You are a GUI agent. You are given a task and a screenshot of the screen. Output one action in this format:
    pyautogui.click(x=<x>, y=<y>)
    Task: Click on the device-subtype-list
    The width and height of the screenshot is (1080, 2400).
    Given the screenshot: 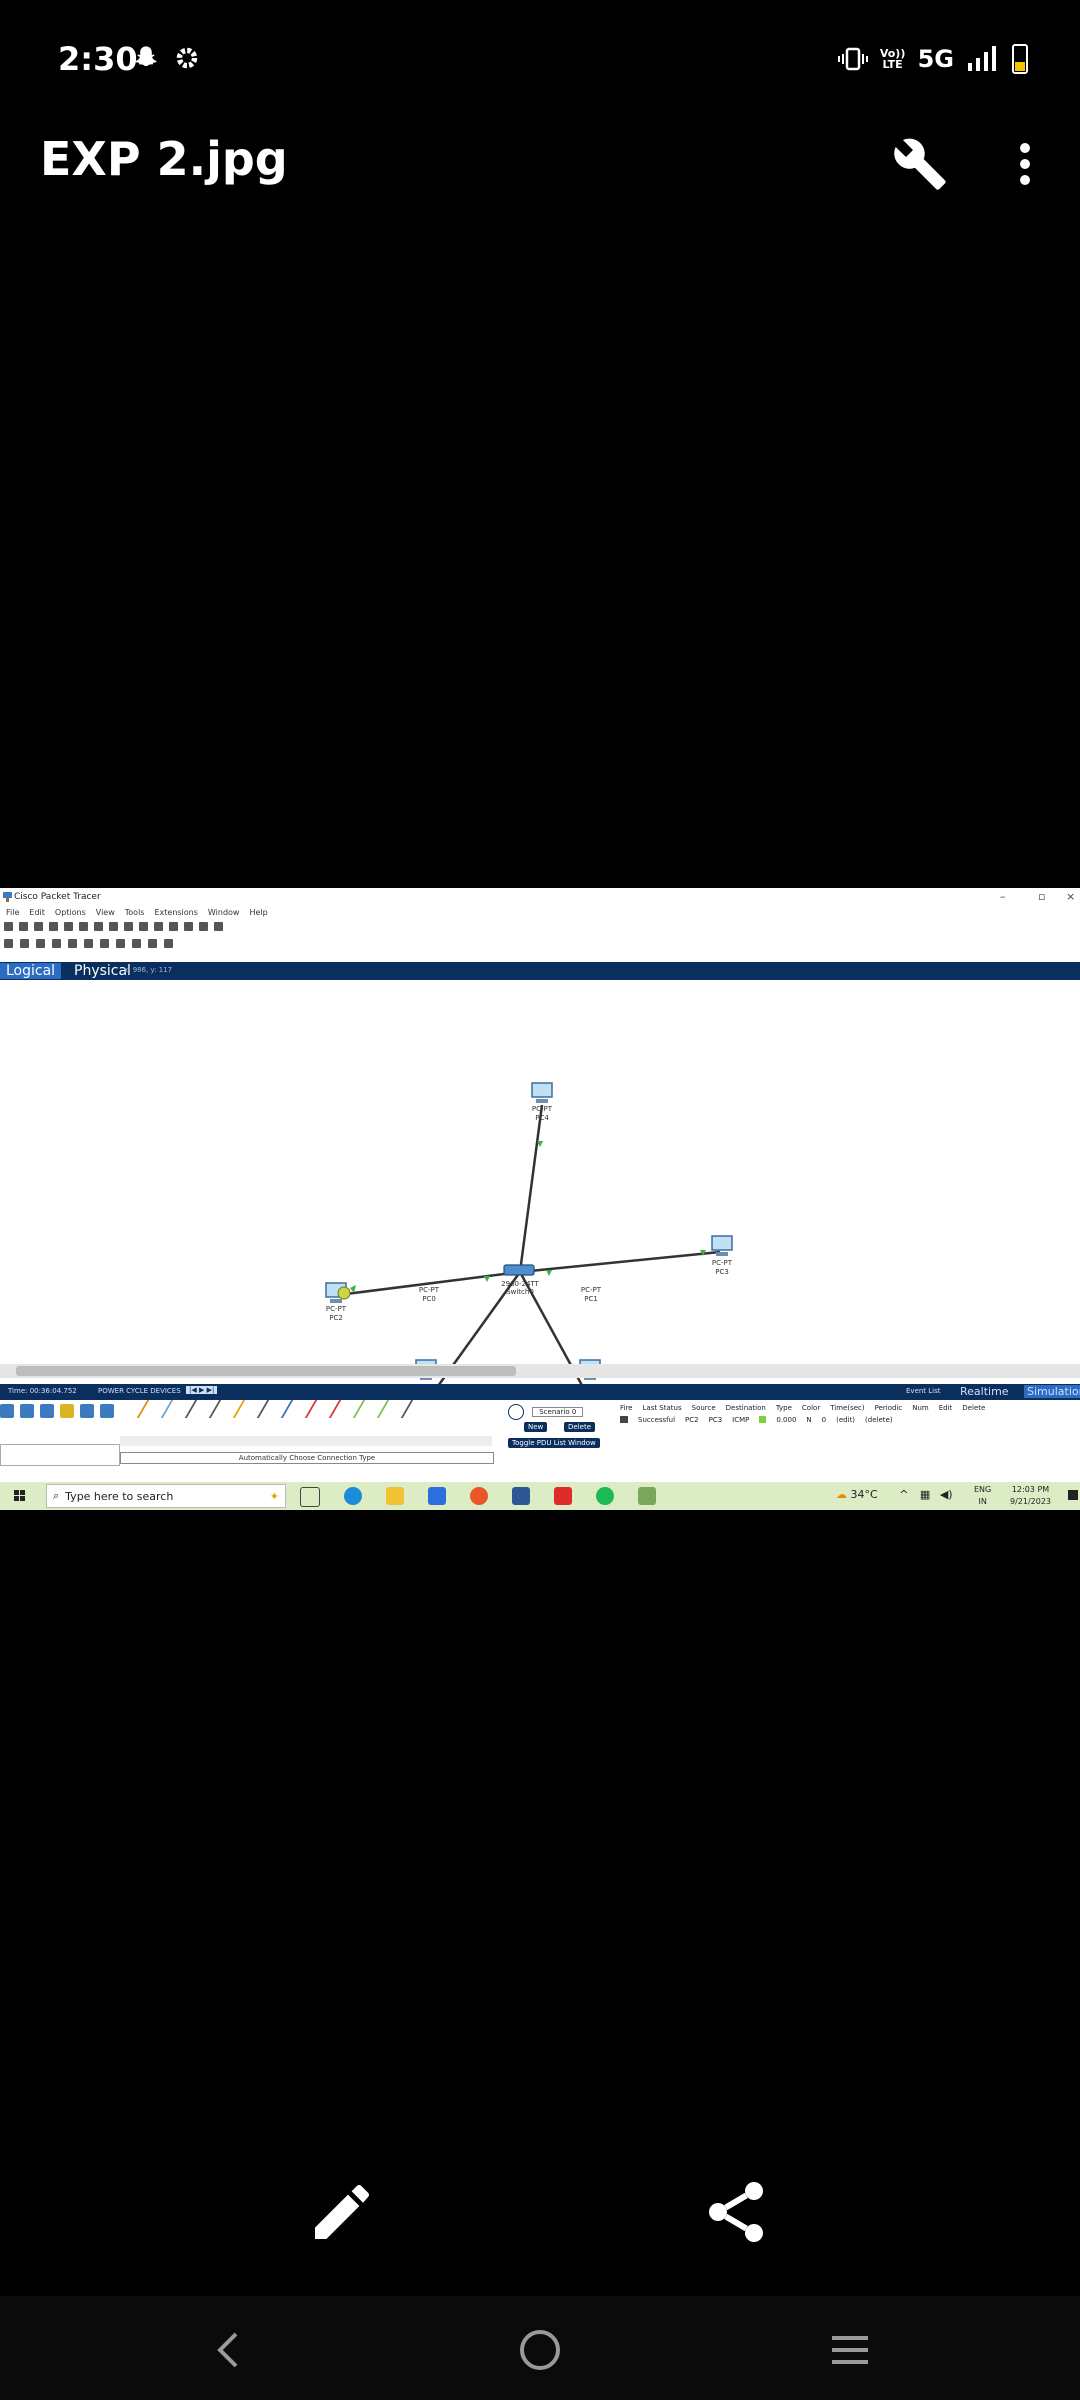 What is the action you would take?
    pyautogui.click(x=60, y=1455)
    